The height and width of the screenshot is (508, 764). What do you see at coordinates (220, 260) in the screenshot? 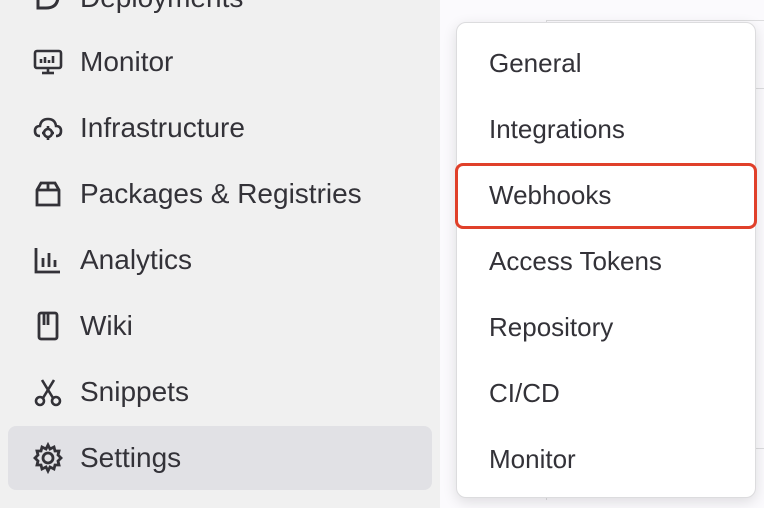
I see `sidebar-item-analytics: Analytics` at bounding box center [220, 260].